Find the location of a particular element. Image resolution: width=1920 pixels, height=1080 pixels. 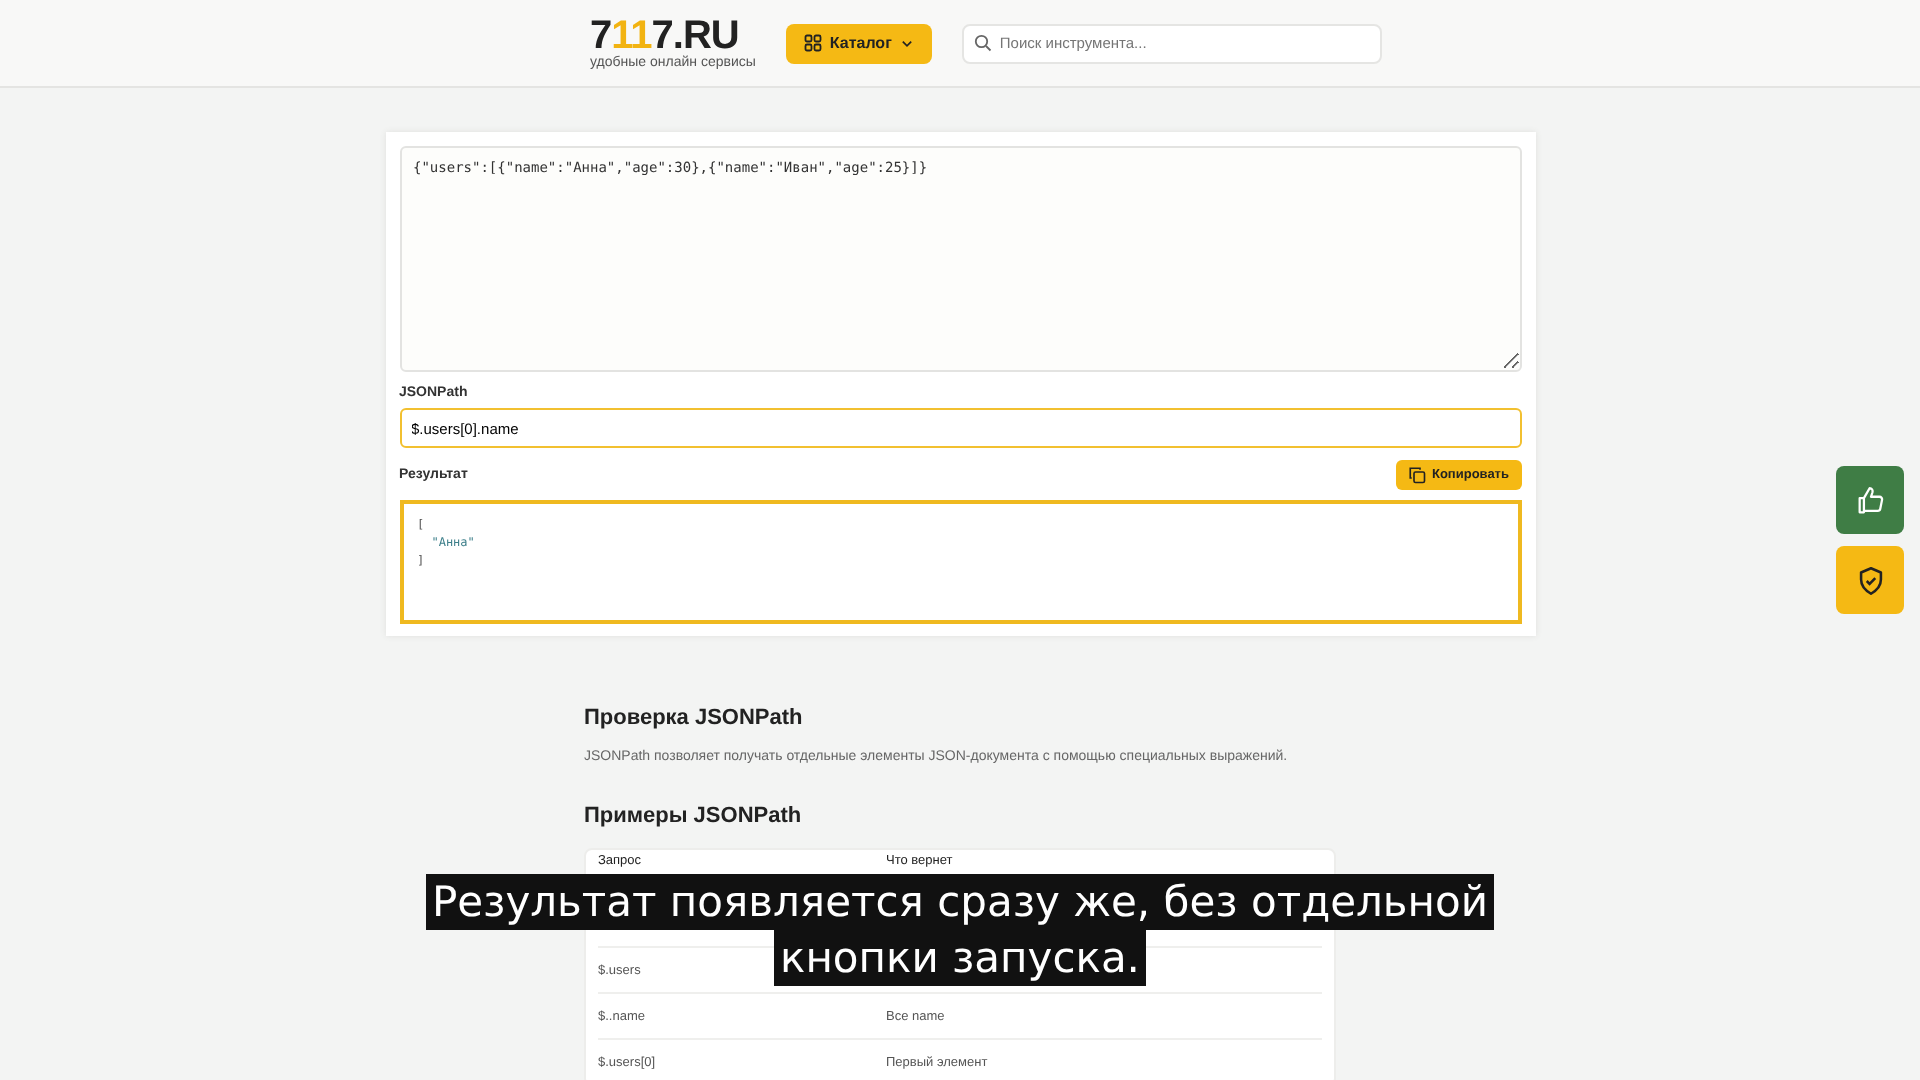

security-button is located at coordinates (1870, 580).